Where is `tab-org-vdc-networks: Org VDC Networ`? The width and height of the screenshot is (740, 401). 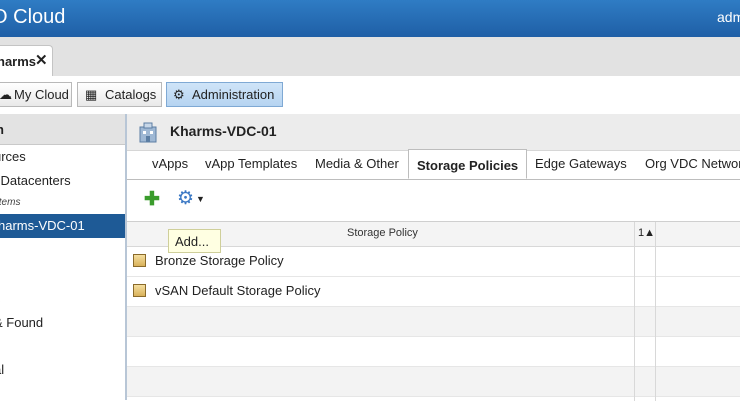 tab-org-vdc-networks: Org VDC Networ is located at coordinates (692, 163).